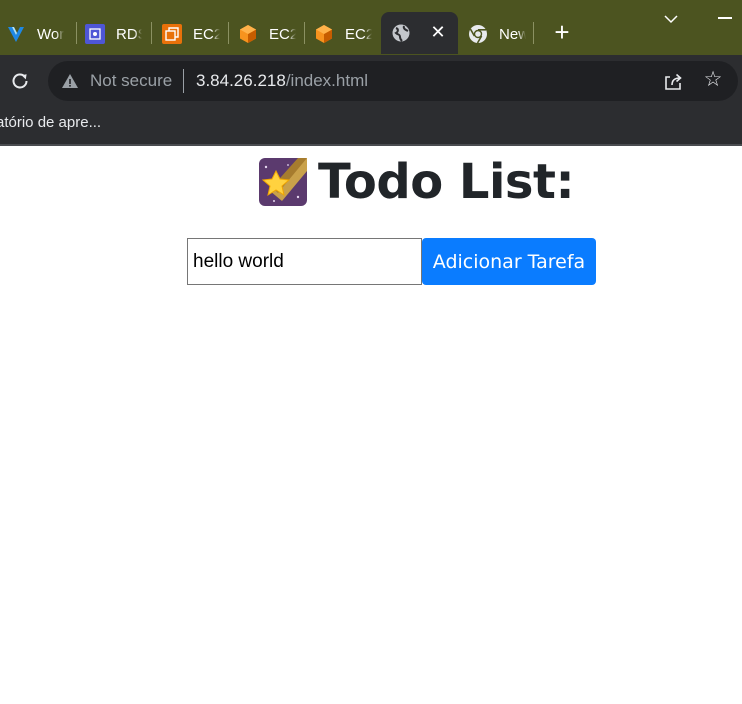 The height and width of the screenshot is (704, 742). Describe the element at coordinates (20, 81) in the screenshot. I see `reload-icon` at that location.